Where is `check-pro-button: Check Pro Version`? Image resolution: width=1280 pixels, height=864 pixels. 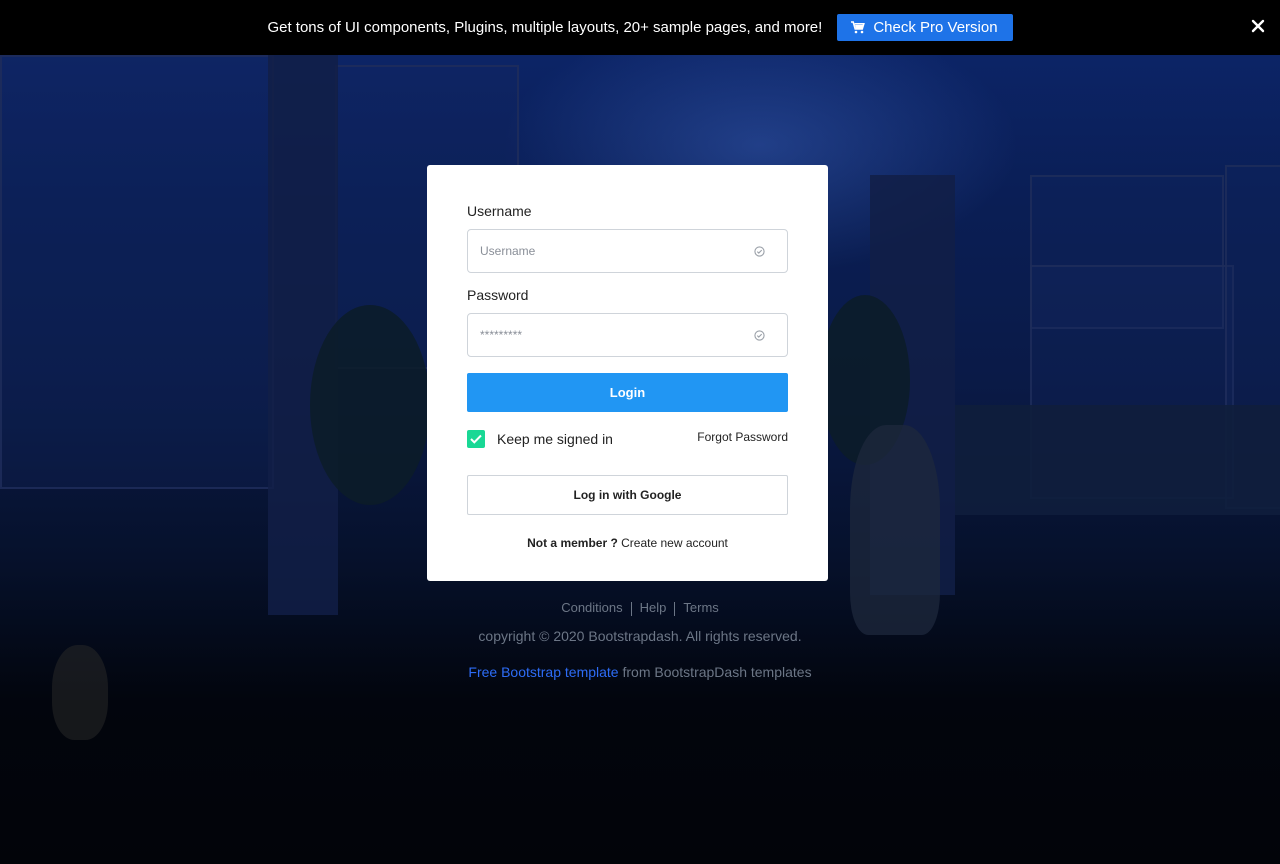 check-pro-button: Check Pro Version is located at coordinates (925, 27).